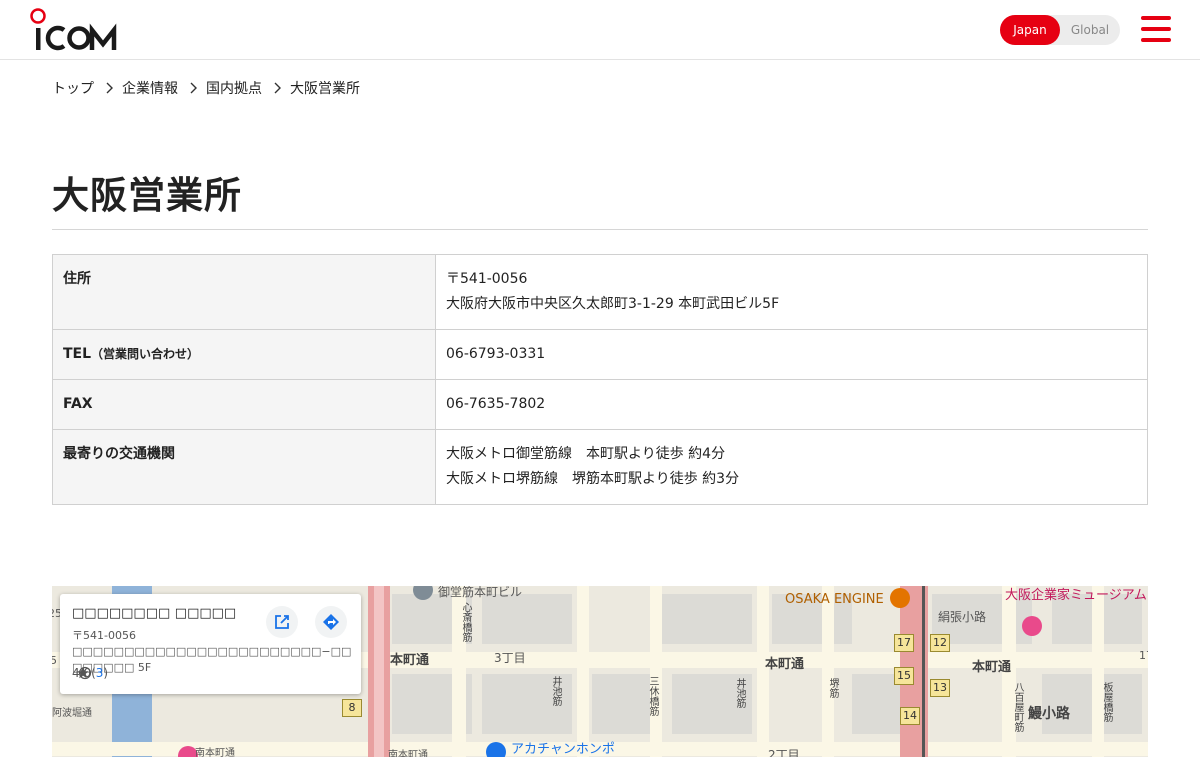 This screenshot has height=757, width=1200. I want to click on tel-value: 06-6793-0331, so click(791, 354).